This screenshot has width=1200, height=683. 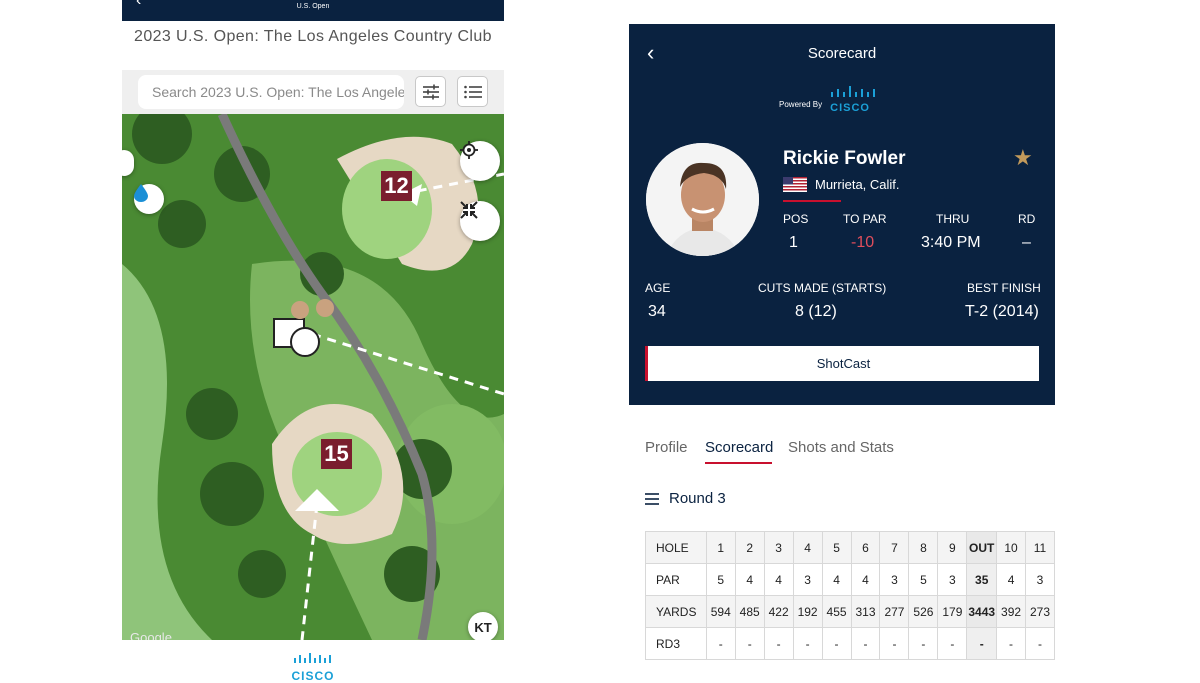 I want to click on menu-icon, so click(x=652, y=498).